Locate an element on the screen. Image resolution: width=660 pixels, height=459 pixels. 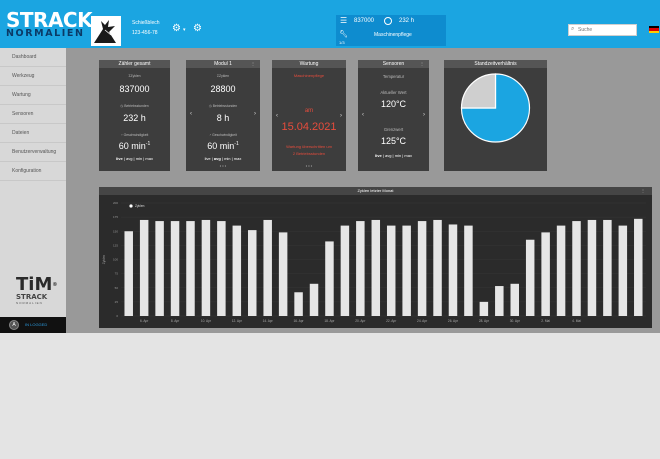
part-thumbnail is located at coordinates (106, 31).